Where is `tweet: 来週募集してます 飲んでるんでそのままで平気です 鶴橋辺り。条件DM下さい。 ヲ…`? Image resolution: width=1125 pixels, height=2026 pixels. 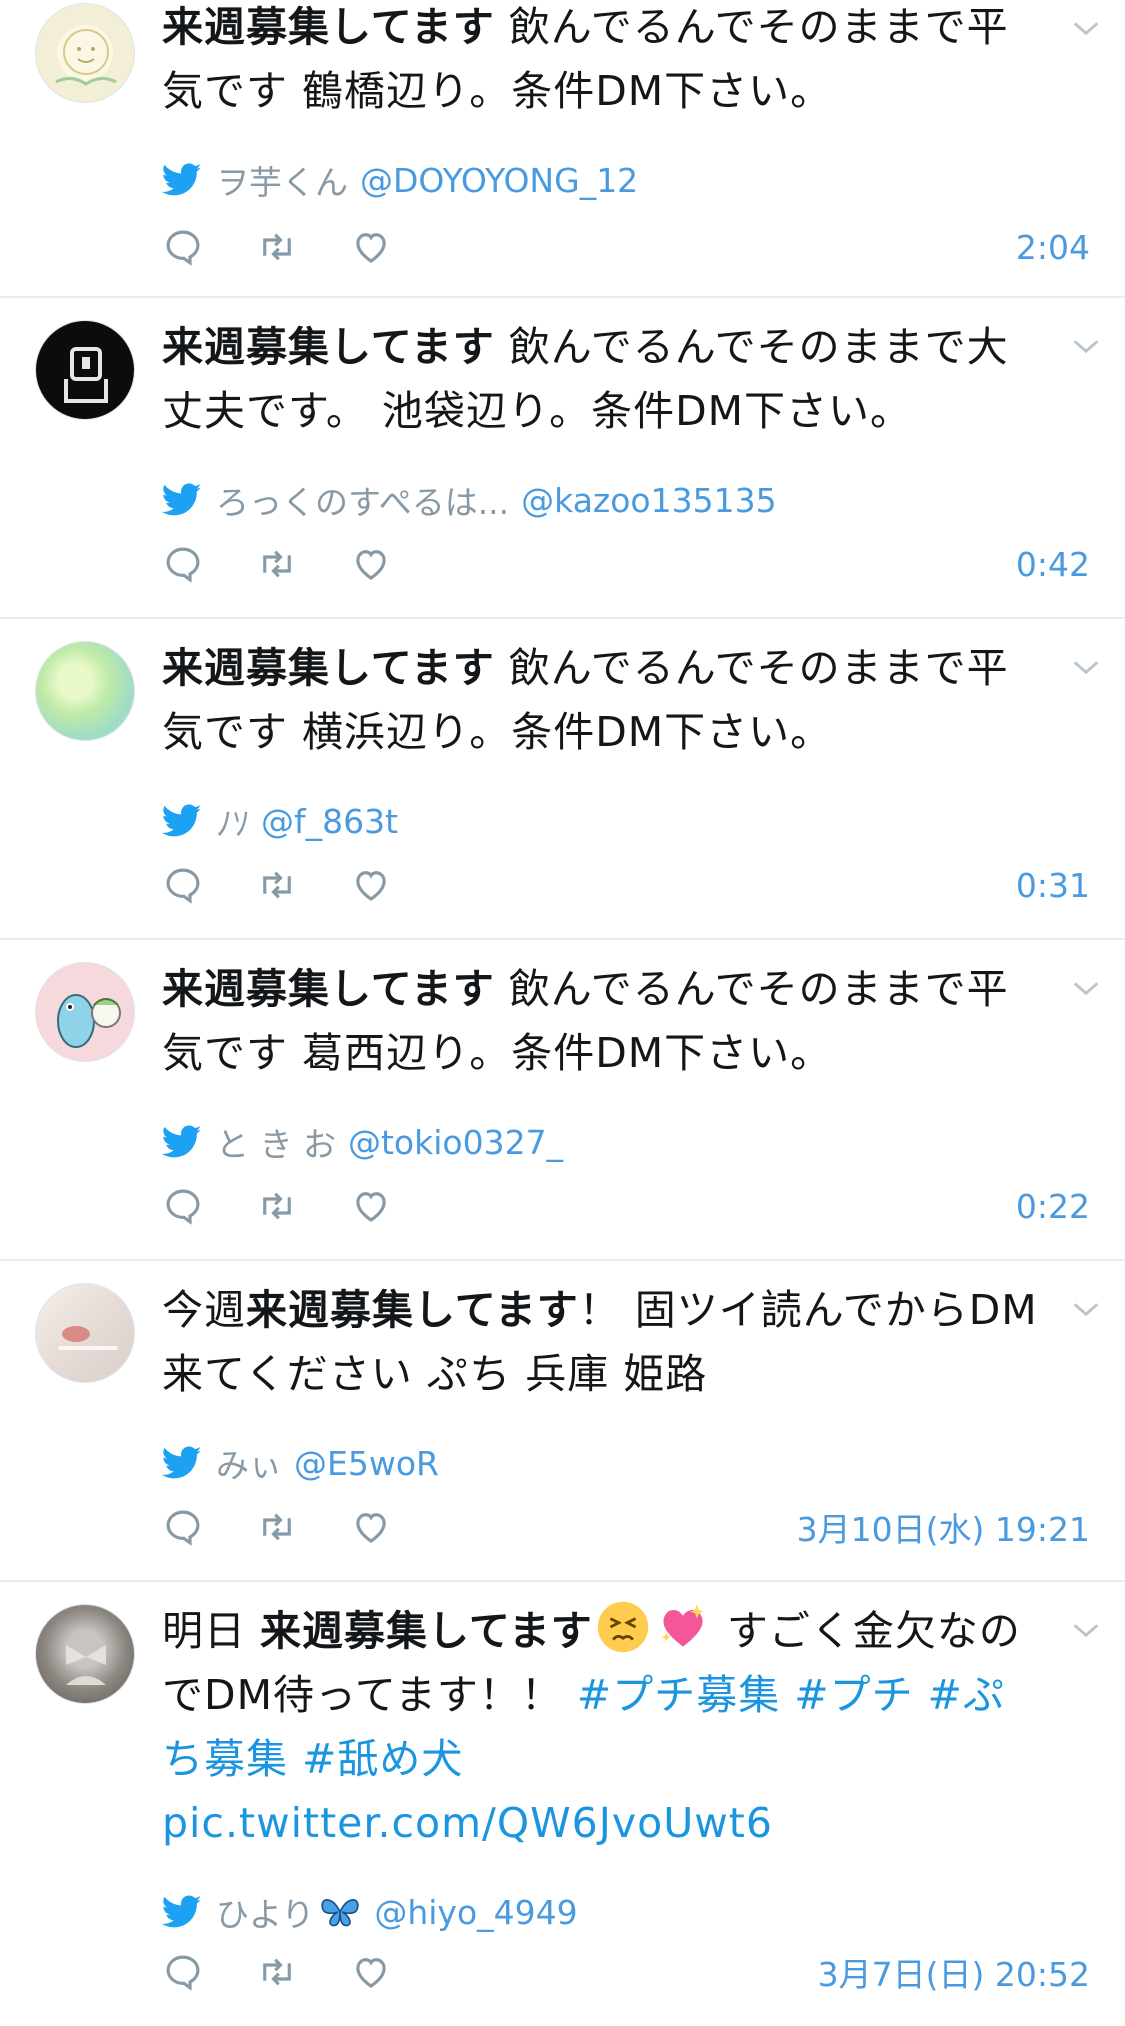 tweet: 来週募集してます 飲んでるんでそのままで平気です 鶴橋辺り。条件DM下さい。 ヲ… is located at coordinates (562, 149).